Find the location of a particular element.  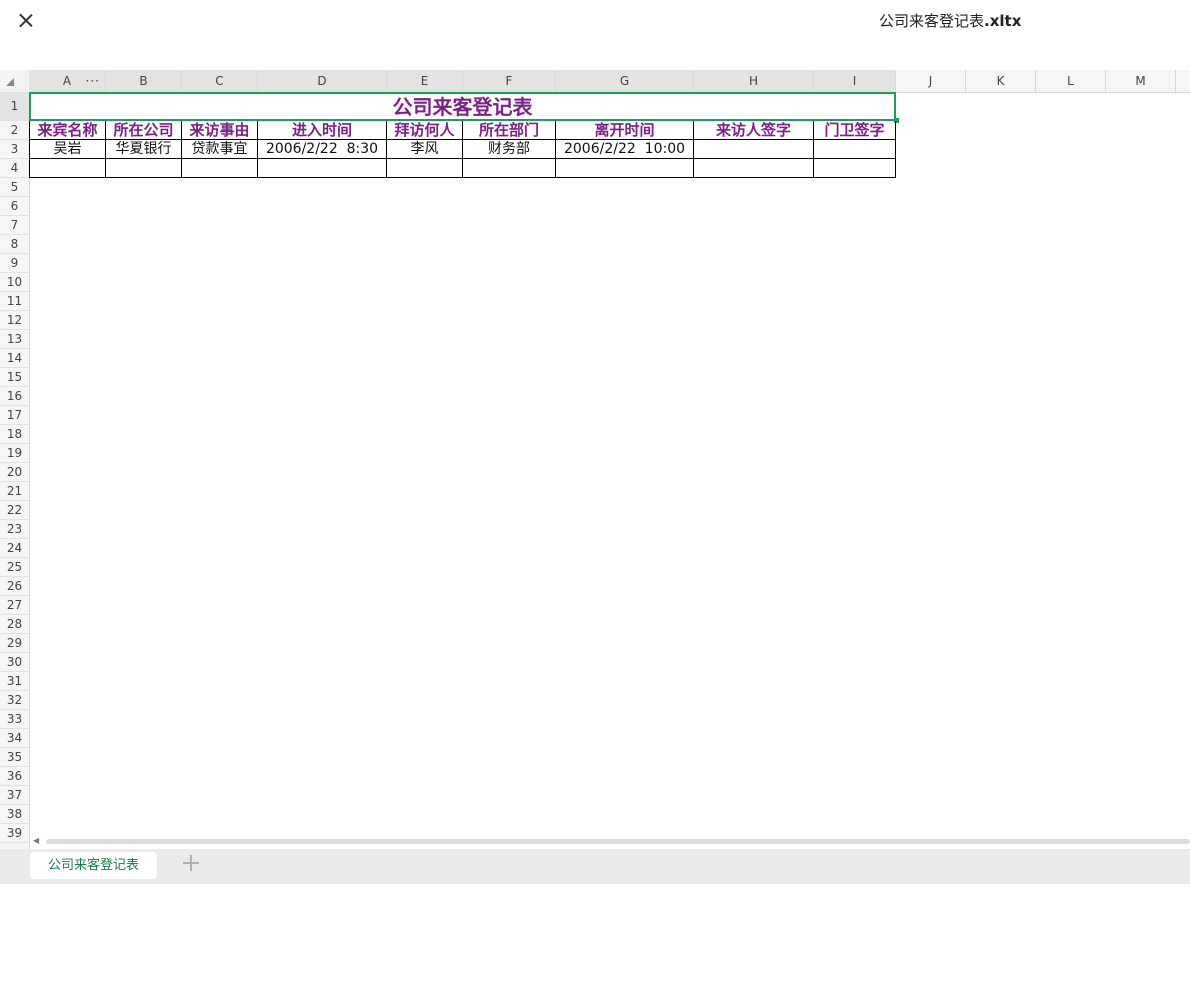

column-header-d: D is located at coordinates (322, 81).